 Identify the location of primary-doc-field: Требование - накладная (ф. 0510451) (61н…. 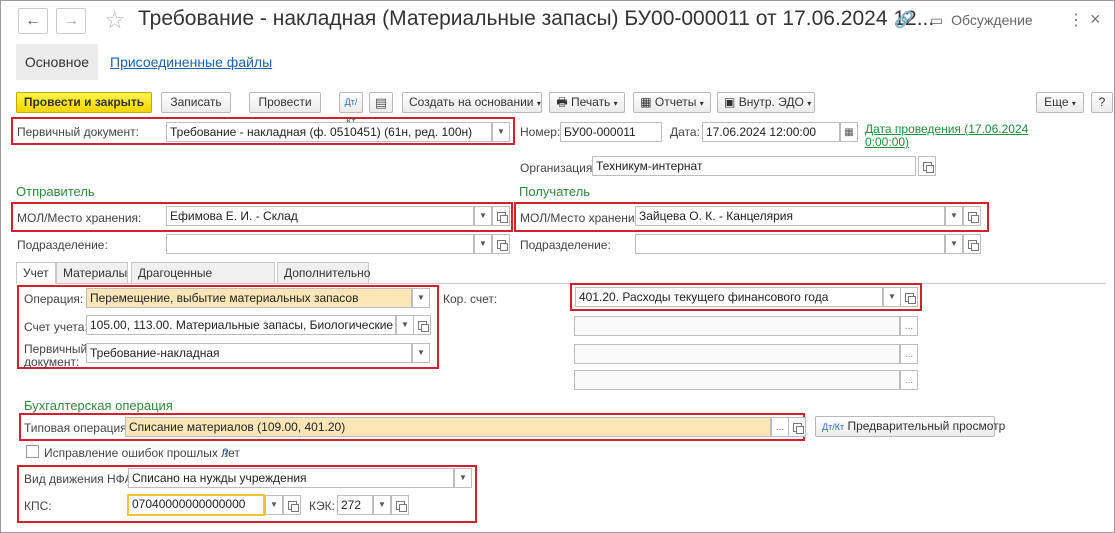
(329, 132).